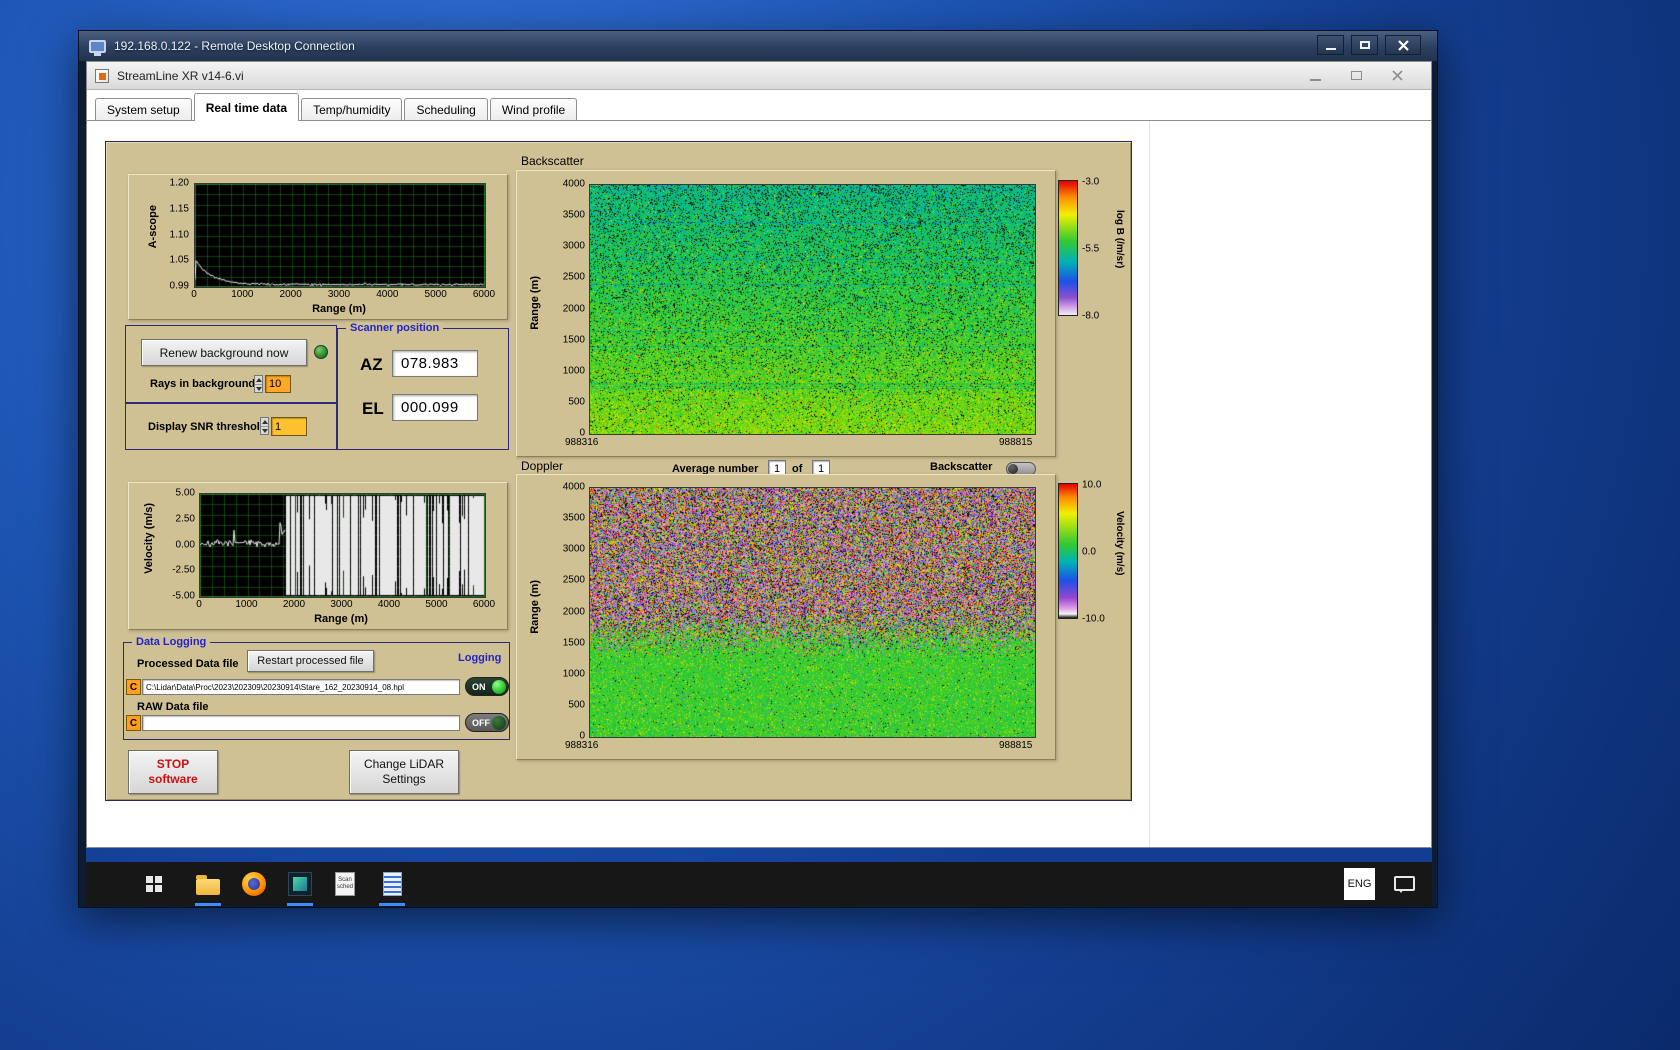 The width and height of the screenshot is (1680, 1050). What do you see at coordinates (188, 664) in the screenshot?
I see `processed-data-file-label: Processed Data file` at bounding box center [188, 664].